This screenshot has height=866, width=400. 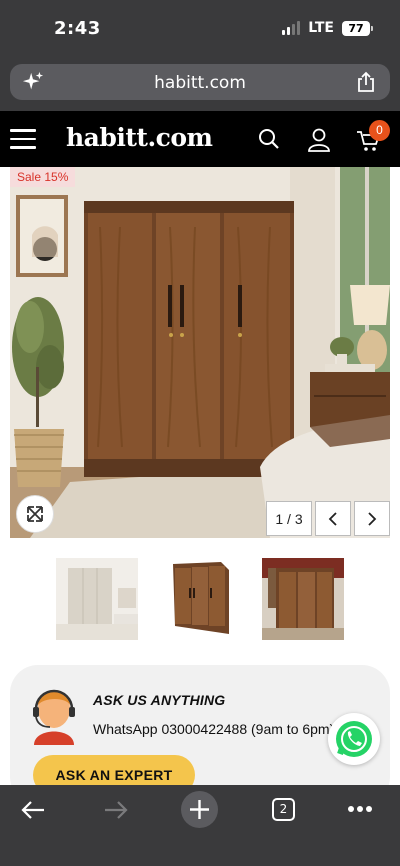 What do you see at coordinates (291, 28) in the screenshot?
I see `signal-icon` at bounding box center [291, 28].